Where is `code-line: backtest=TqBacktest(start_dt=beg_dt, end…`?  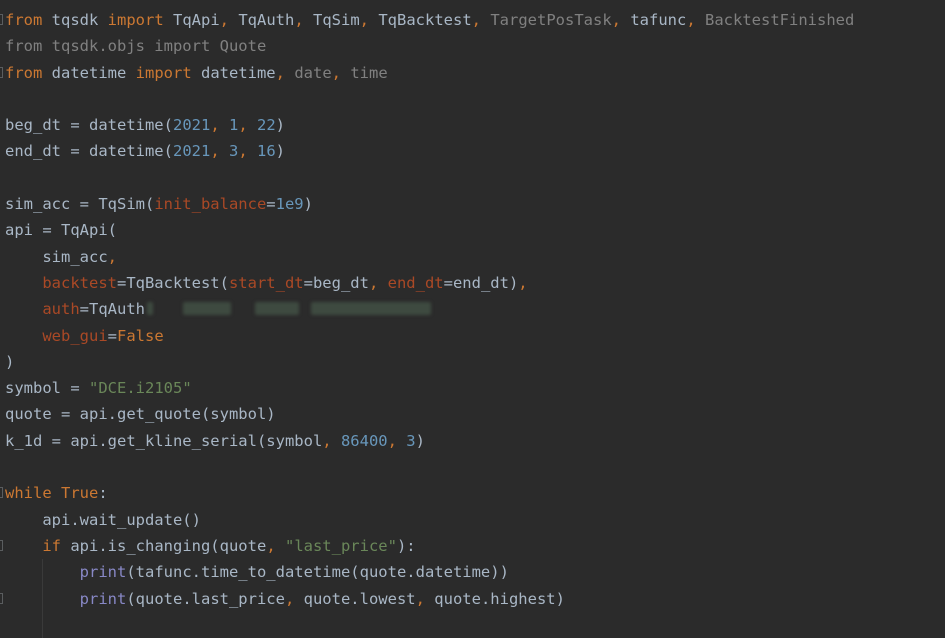
code-line: backtest=TqBacktest(start_dt=beg_dt, end… is located at coordinates (472, 283).